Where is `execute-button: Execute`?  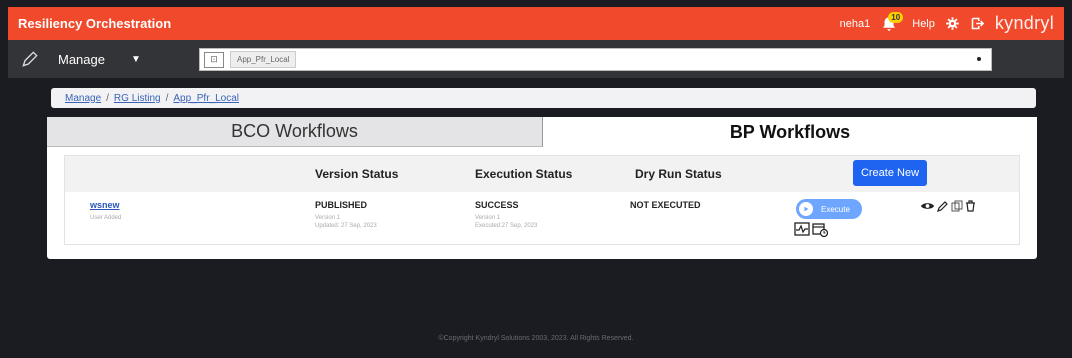
execute-button: Execute is located at coordinates (829, 209).